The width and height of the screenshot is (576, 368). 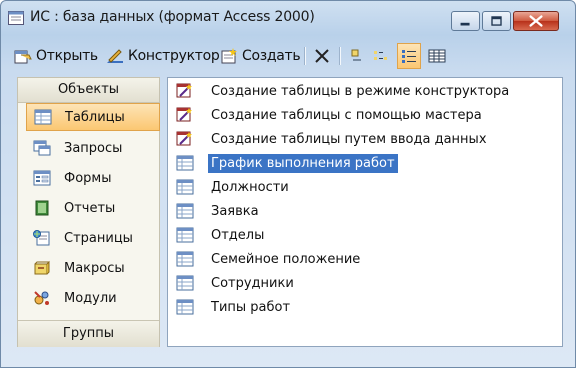 I want to click on object-label: Запросы, so click(x=93, y=148).